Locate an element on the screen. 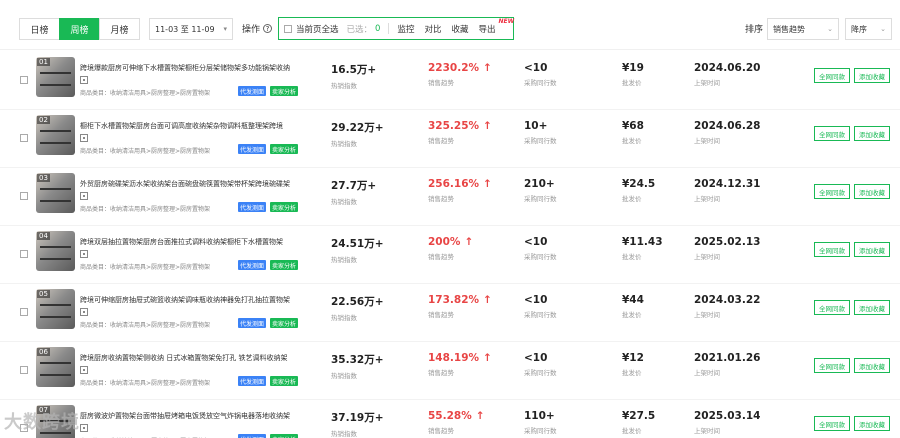  monitor-button: 监控 is located at coordinates (405, 29).